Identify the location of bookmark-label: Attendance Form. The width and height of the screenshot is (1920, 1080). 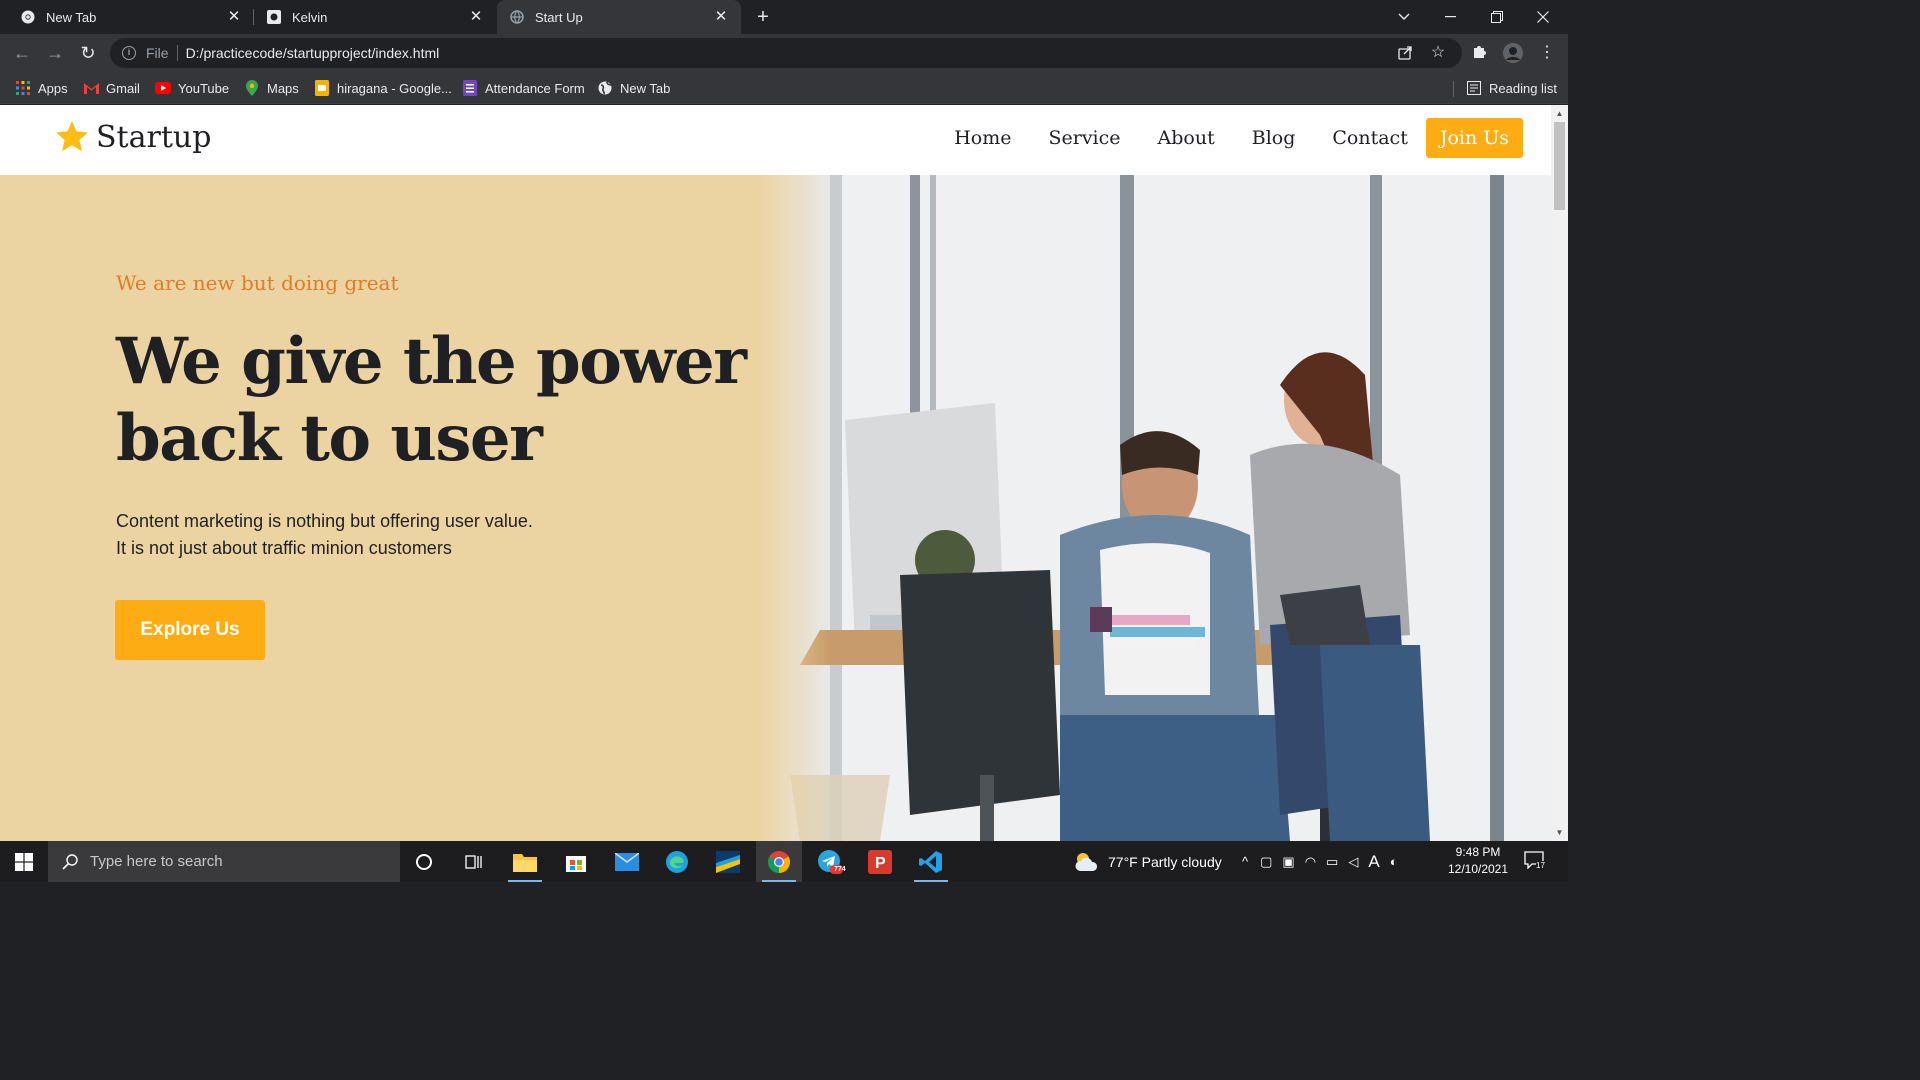
(535, 88).